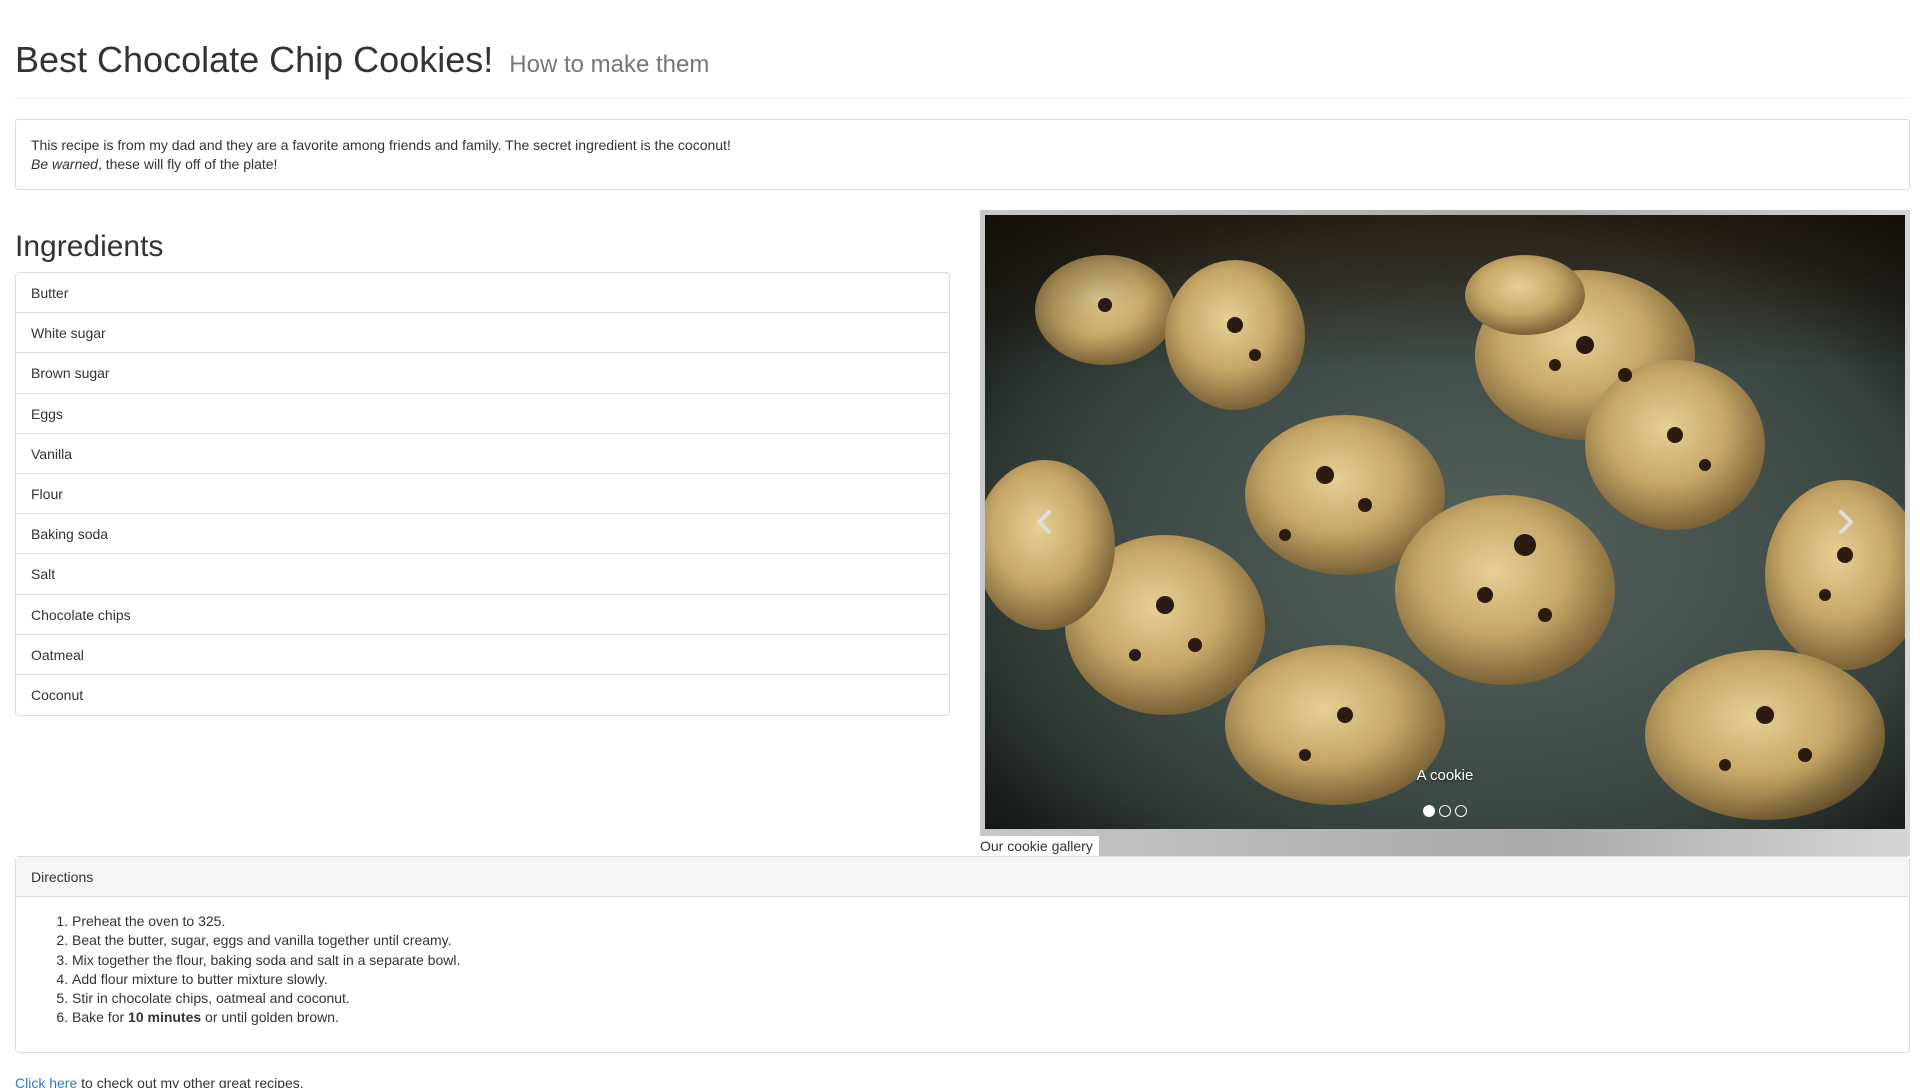 The width and height of the screenshot is (1920, 1088). I want to click on carousel-caption: A cookie, so click(1445, 775).